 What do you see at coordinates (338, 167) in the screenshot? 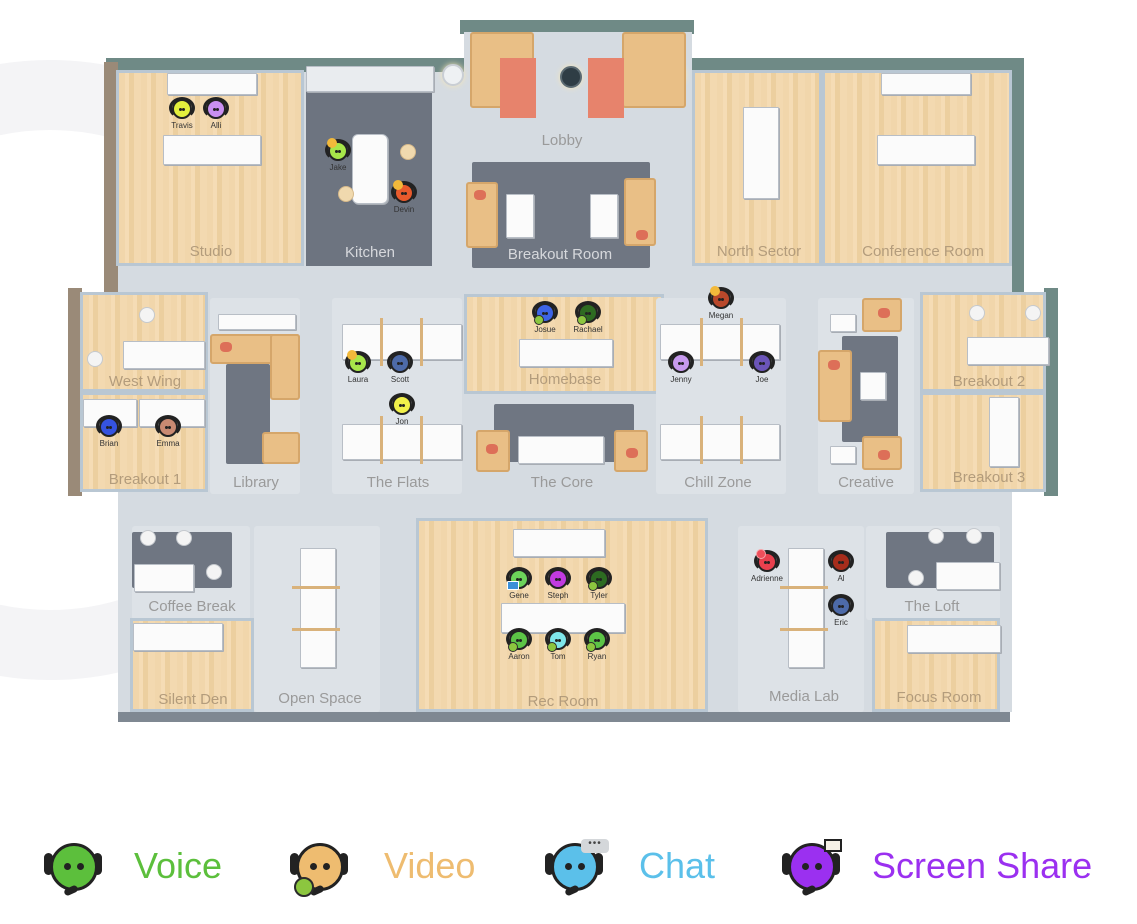
I see `avatar-name: Jake` at bounding box center [338, 167].